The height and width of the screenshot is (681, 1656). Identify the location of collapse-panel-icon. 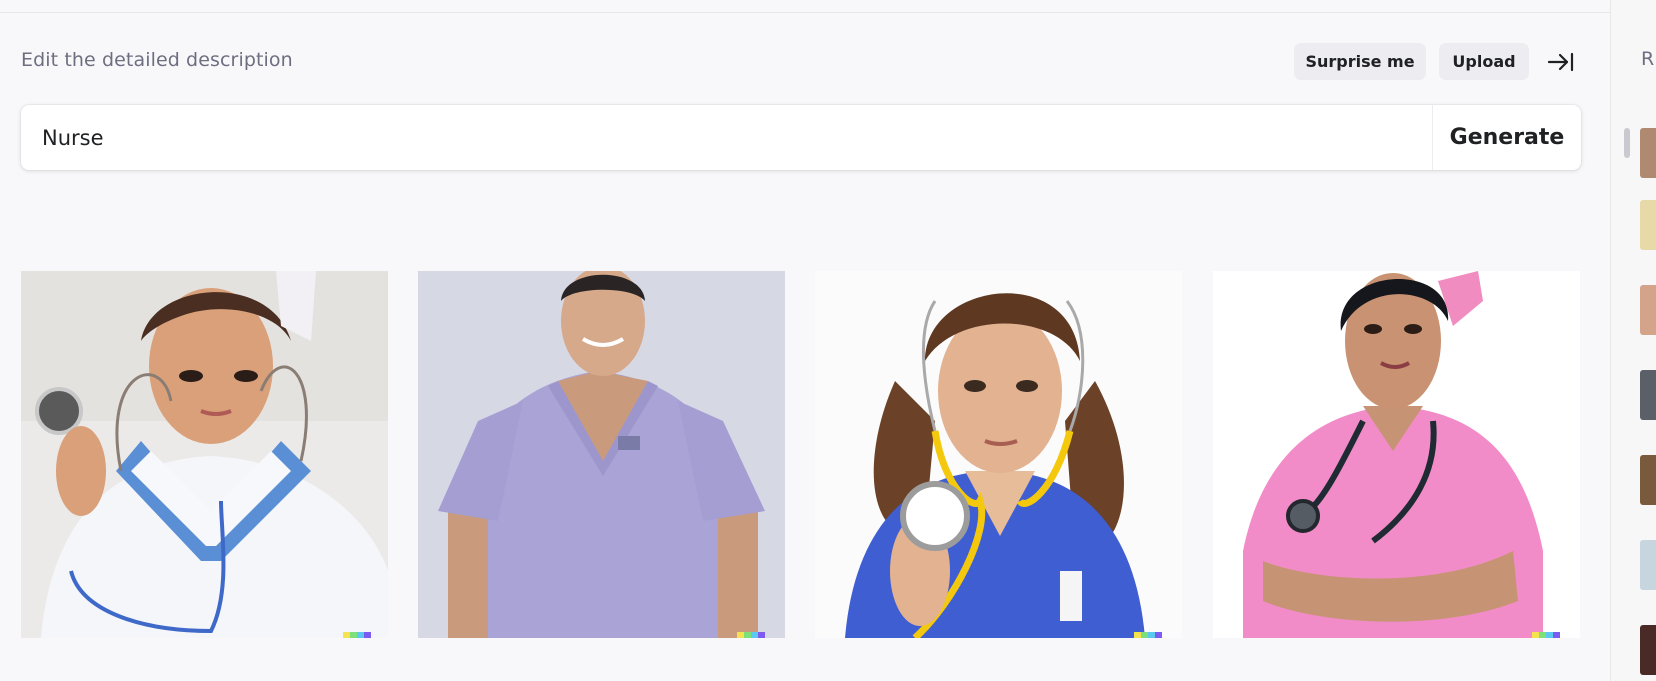
(1561, 62).